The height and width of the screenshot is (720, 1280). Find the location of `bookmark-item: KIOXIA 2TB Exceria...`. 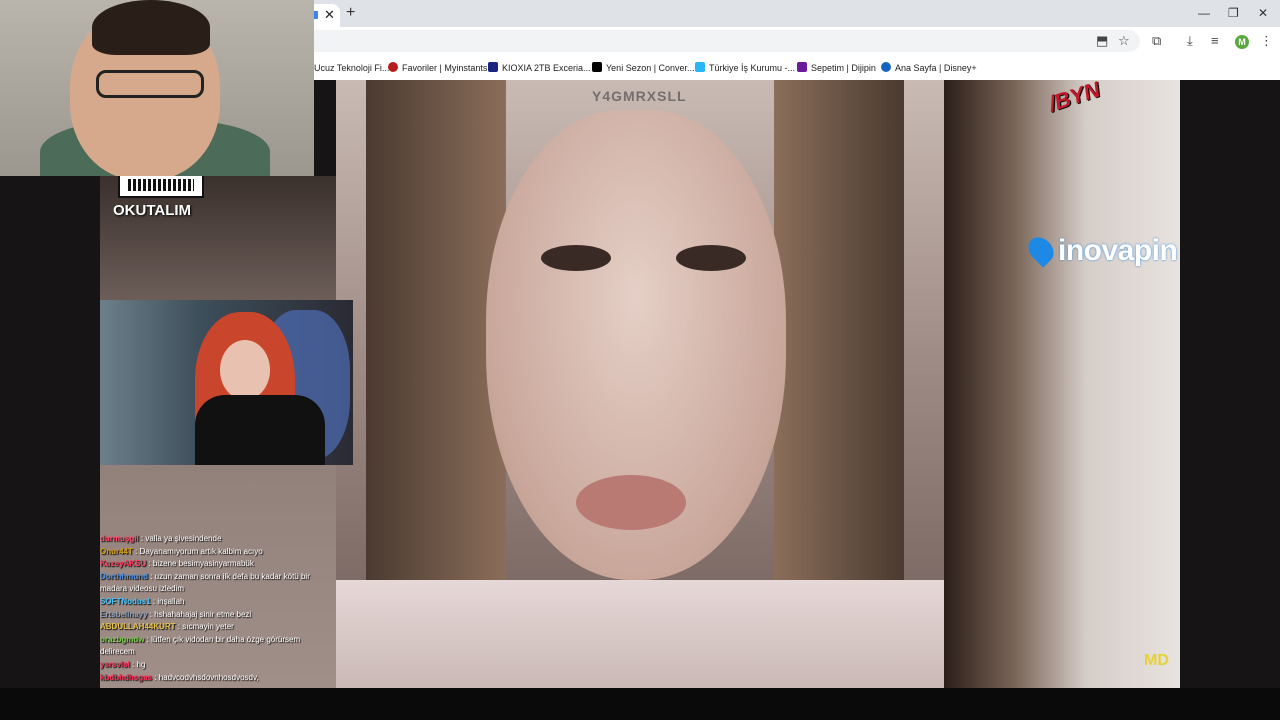

bookmark-item: KIOXIA 2TB Exceria... is located at coordinates (539, 68).